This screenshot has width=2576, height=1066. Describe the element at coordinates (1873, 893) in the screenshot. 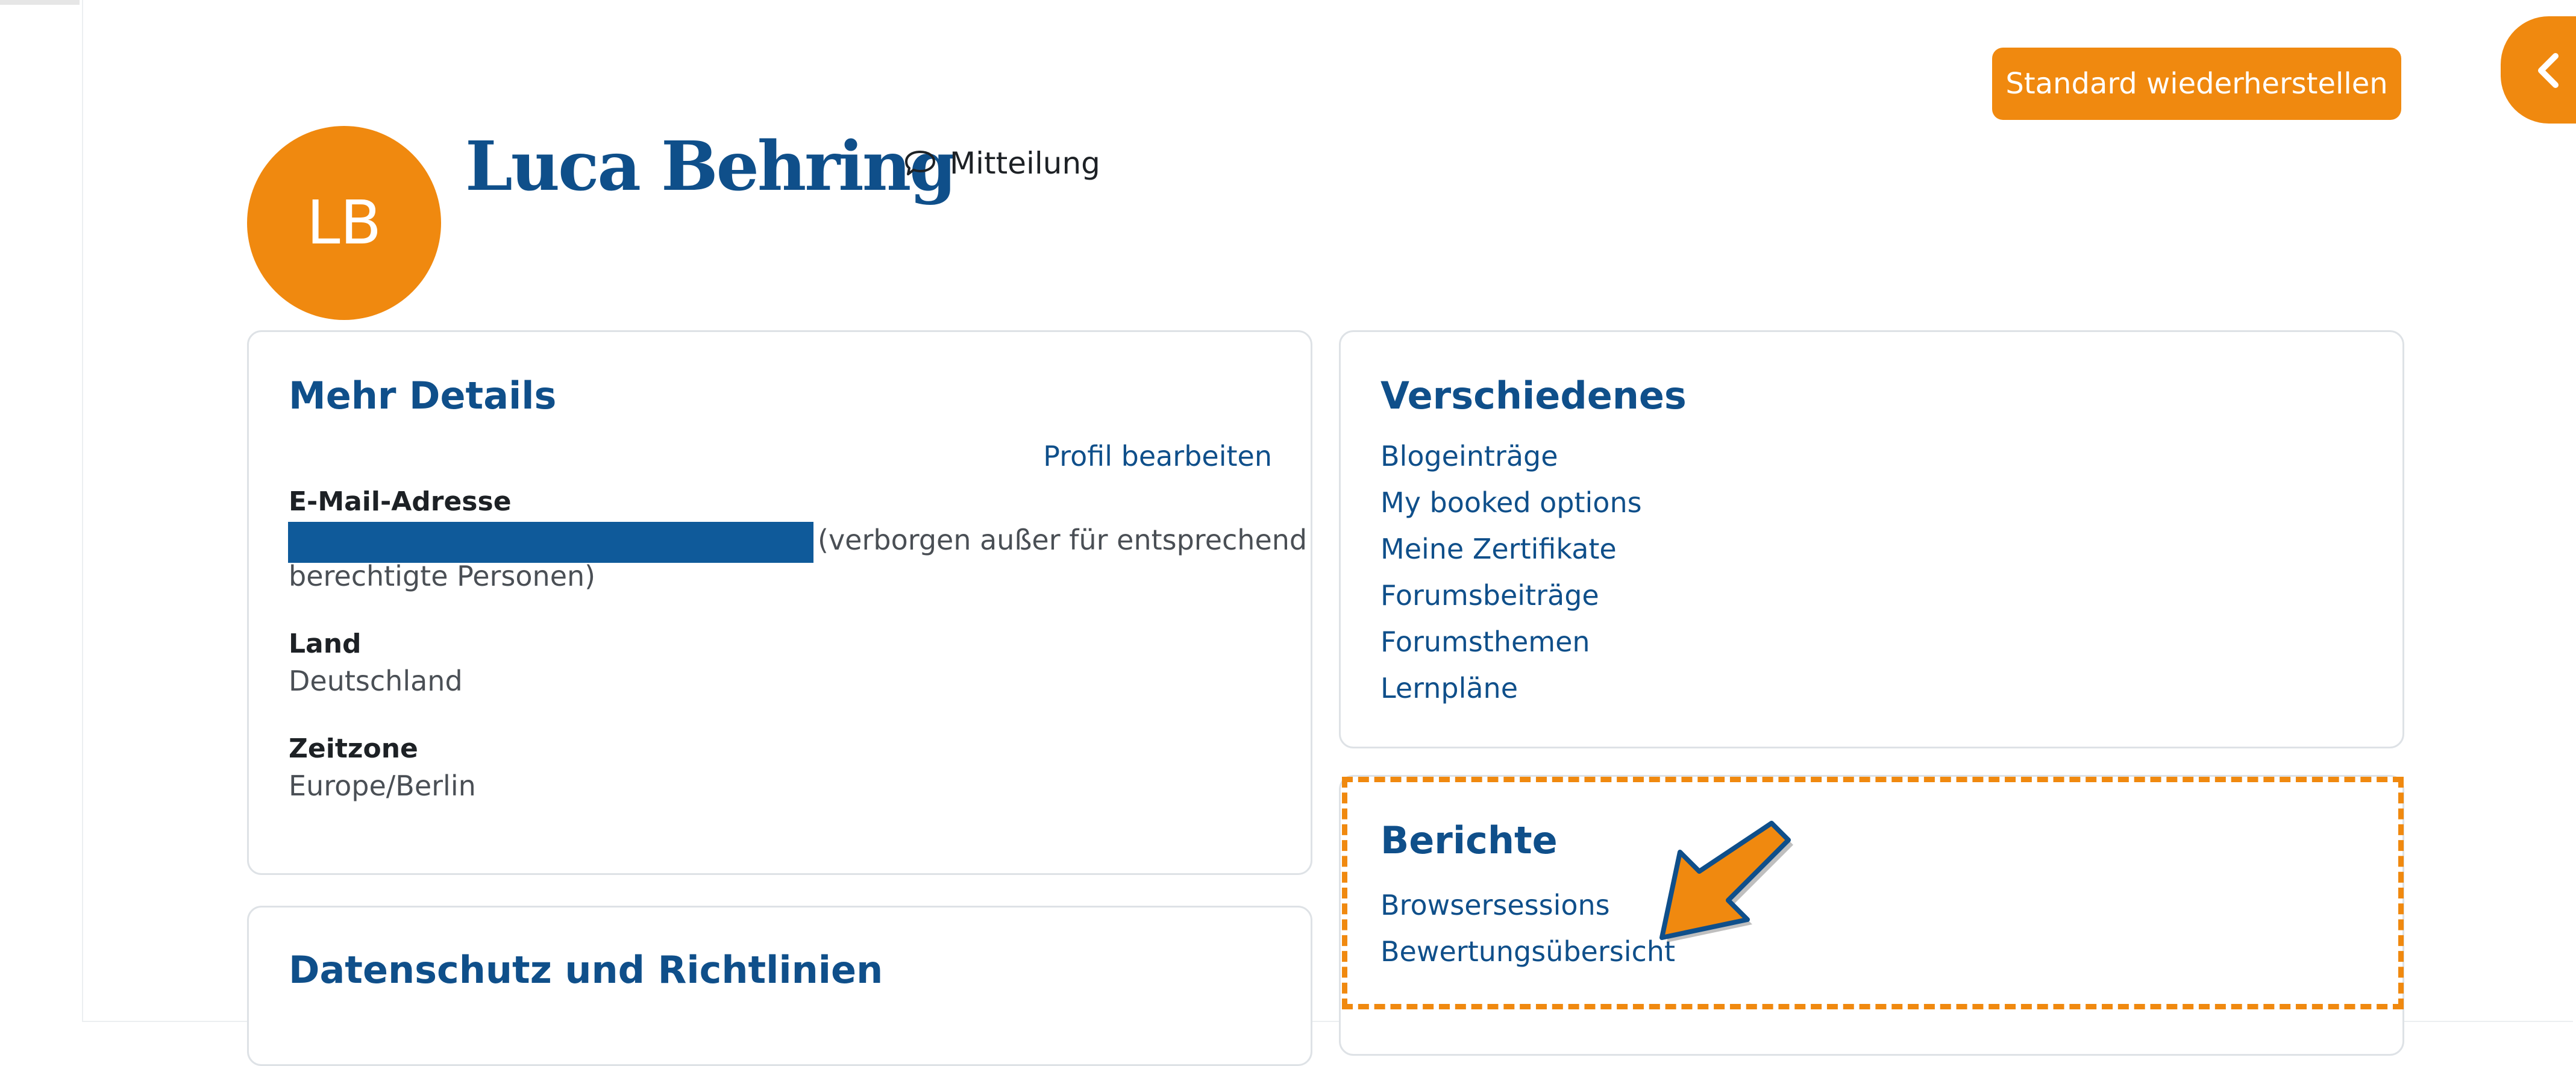

I see `reports-highlight-frame` at that location.